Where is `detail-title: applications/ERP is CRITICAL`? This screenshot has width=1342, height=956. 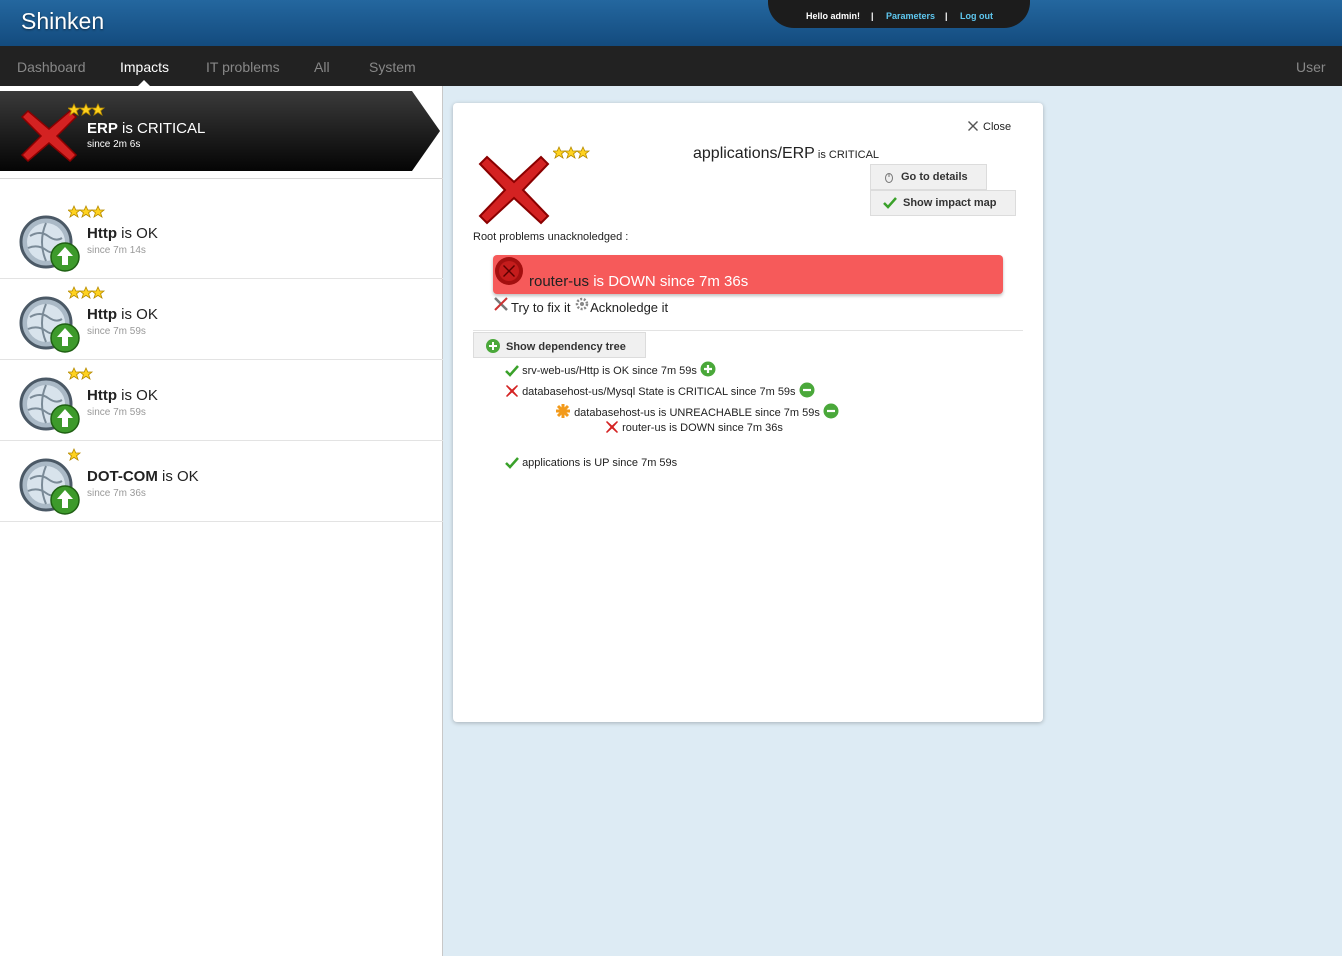 detail-title: applications/ERP is CRITICAL is located at coordinates (786, 154).